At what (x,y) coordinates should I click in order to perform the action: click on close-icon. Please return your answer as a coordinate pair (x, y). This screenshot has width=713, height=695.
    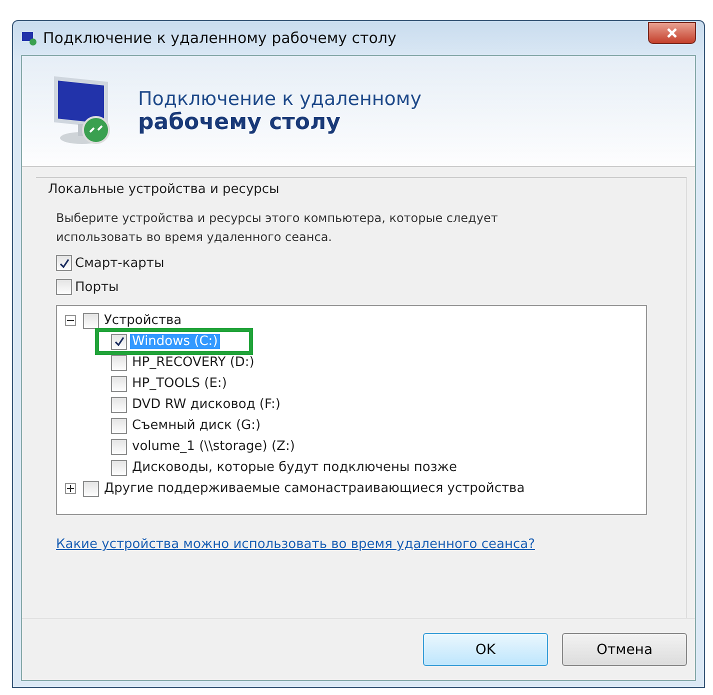
    Looking at the image, I should click on (672, 33).